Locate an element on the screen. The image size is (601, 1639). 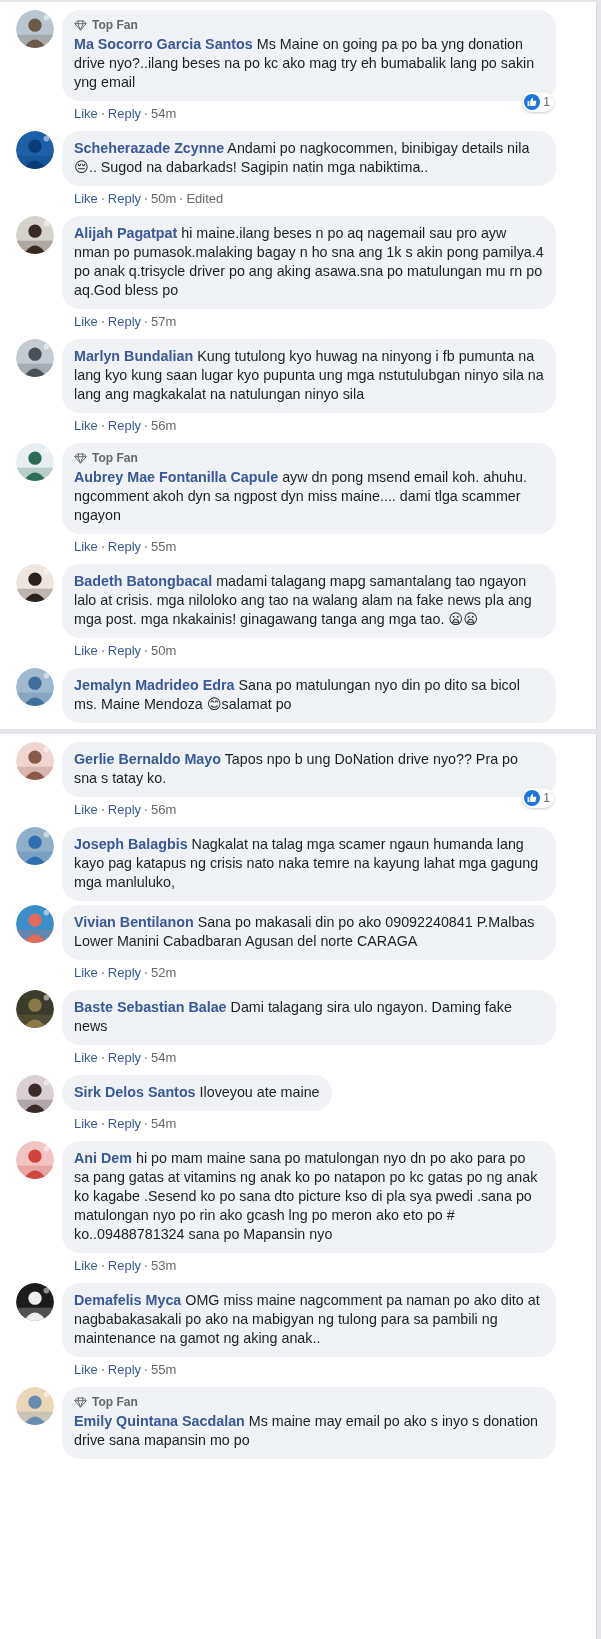
comment-text: Alijah Pagatpat hi maine.ilang beses n po aq nagemail sau pro ayw nman po pumasok.malaking bagay n ho sna ang 1k s akin pong pamilya.4 po anak q.trisycle driver po ang aking asawa.sna po matulungan mu rn po aq.God bless po is located at coordinates (309, 262).